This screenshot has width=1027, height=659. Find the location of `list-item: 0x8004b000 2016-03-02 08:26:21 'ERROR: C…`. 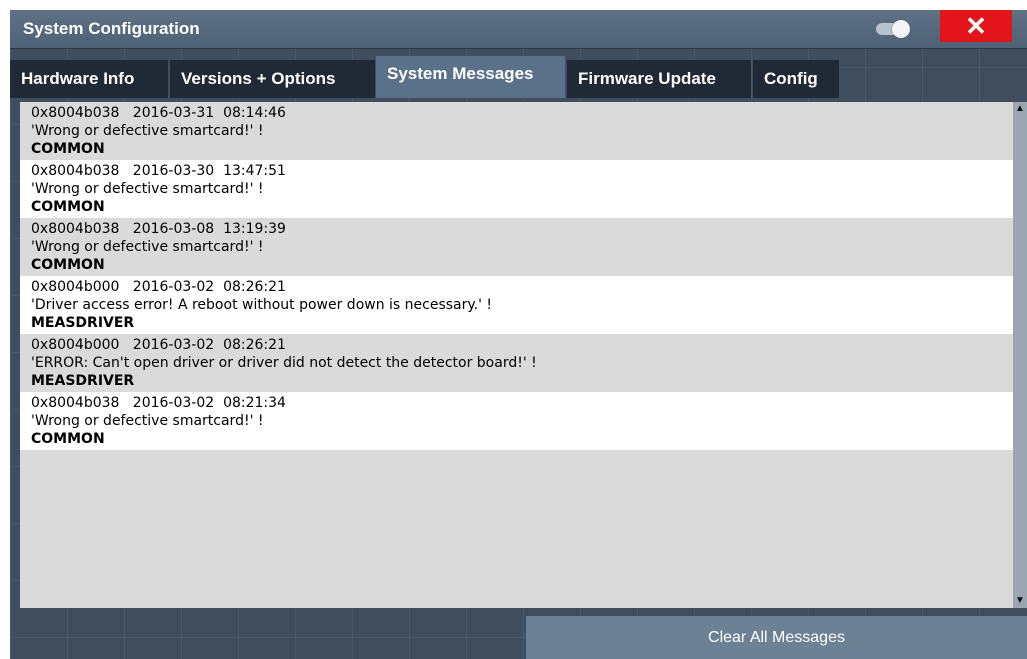

list-item: 0x8004b000 2016-03-02 08:26:21 'ERROR: C… is located at coordinates (516, 363).